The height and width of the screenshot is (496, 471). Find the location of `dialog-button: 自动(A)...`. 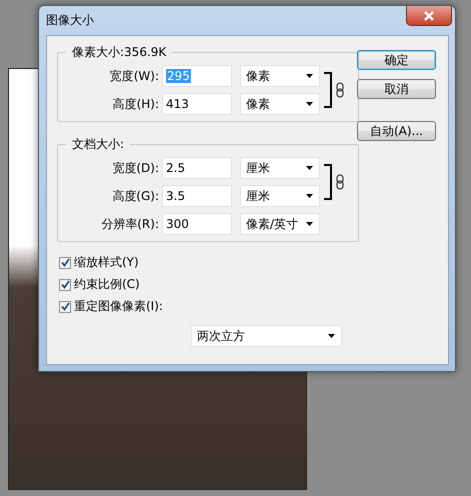

dialog-button: 自动(A)... is located at coordinates (396, 131).